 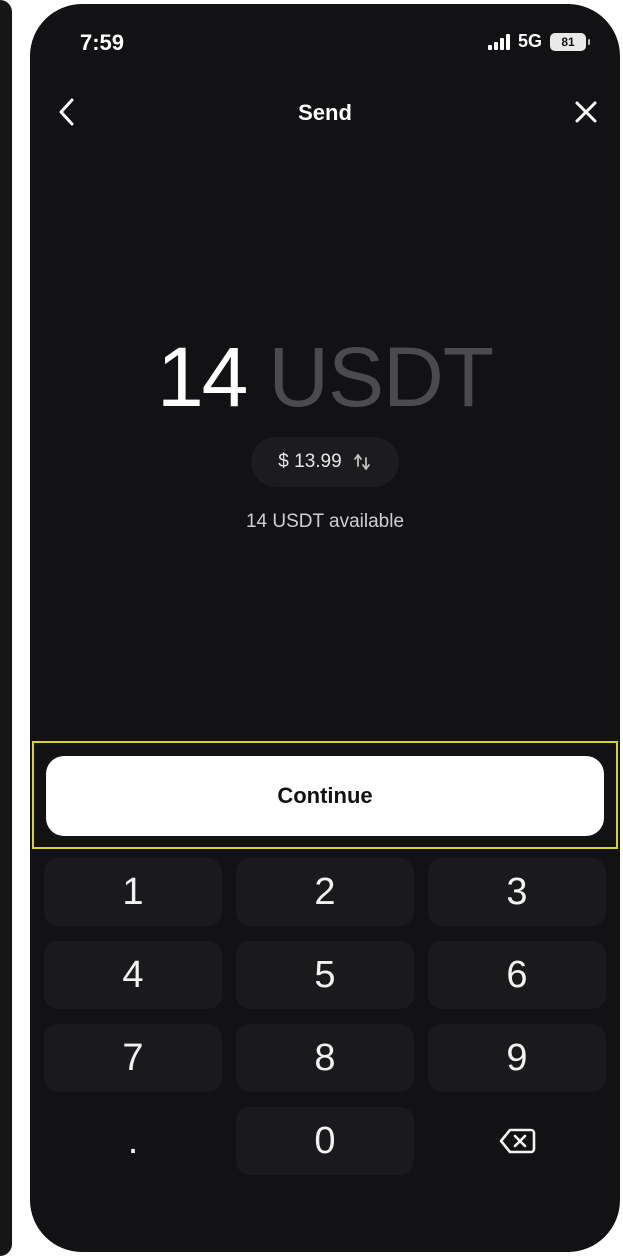 I want to click on key-0: 0, so click(x=325, y=1141).